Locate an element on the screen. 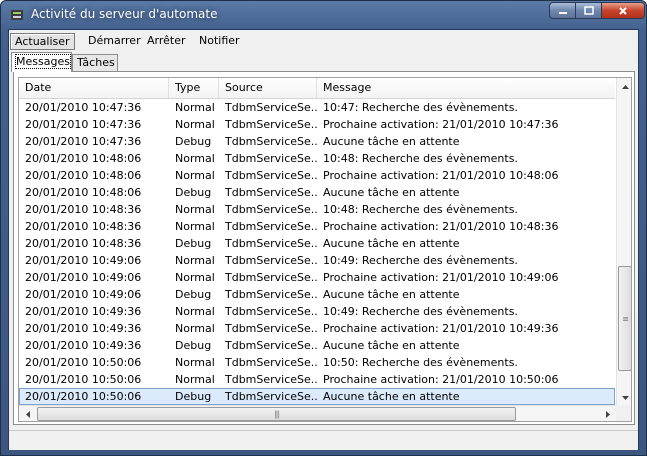 This screenshot has width=647, height=456. status-bar is located at coordinates (323, 440).